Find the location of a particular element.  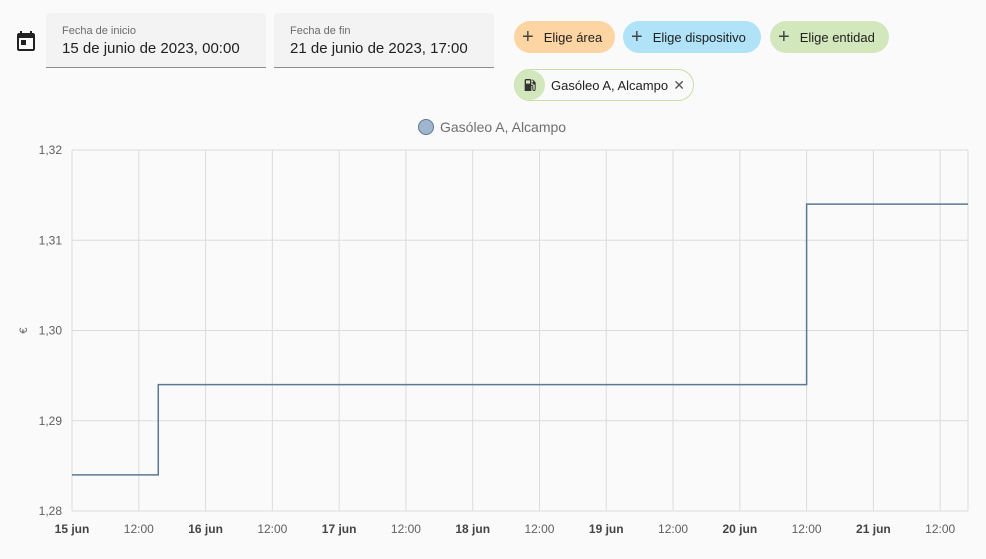

x-tick-label: 15 jun is located at coordinates (72, 529).